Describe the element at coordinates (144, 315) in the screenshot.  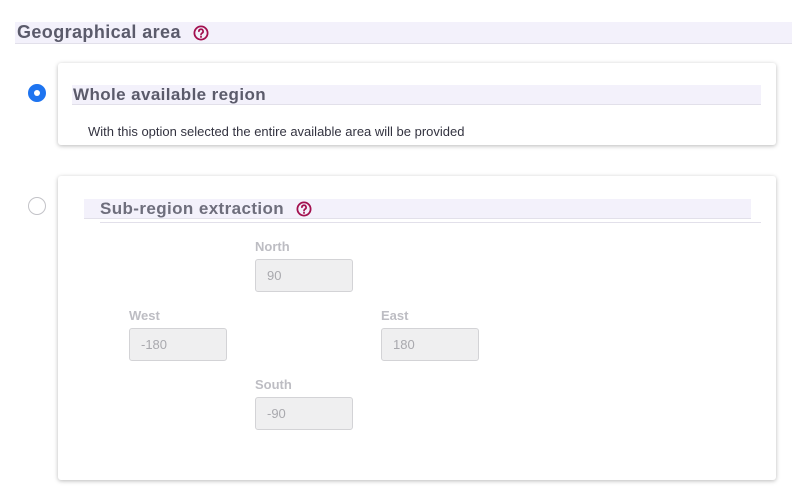
I see `west-label: West` at that location.